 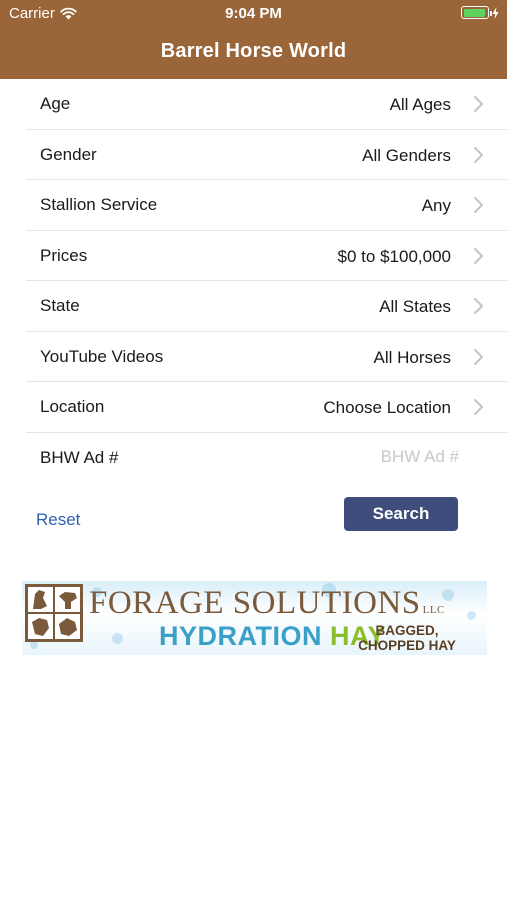 What do you see at coordinates (79, 457) in the screenshot?
I see `ad-number-label: BHW Ad #` at bounding box center [79, 457].